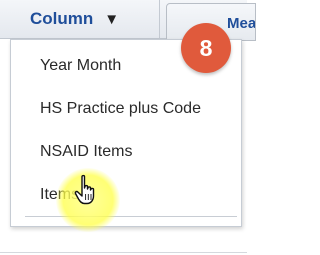  What do you see at coordinates (131, 216) in the screenshot?
I see `menu-divider` at bounding box center [131, 216].